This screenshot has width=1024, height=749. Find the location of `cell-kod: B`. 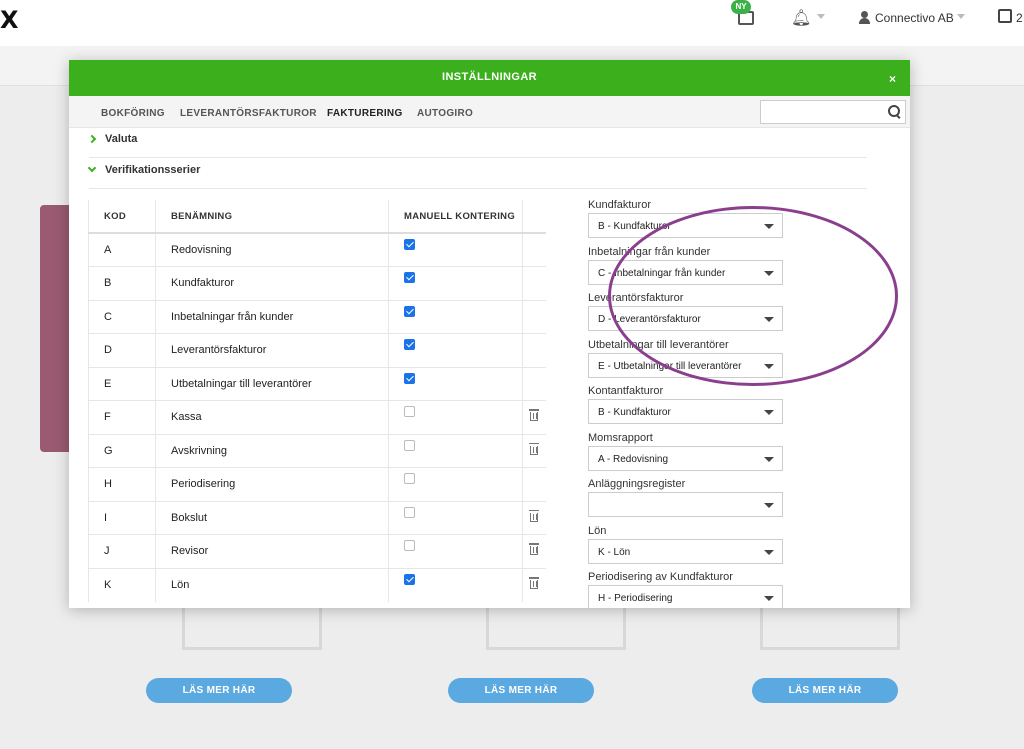

cell-kod: B is located at coordinates (122, 283).